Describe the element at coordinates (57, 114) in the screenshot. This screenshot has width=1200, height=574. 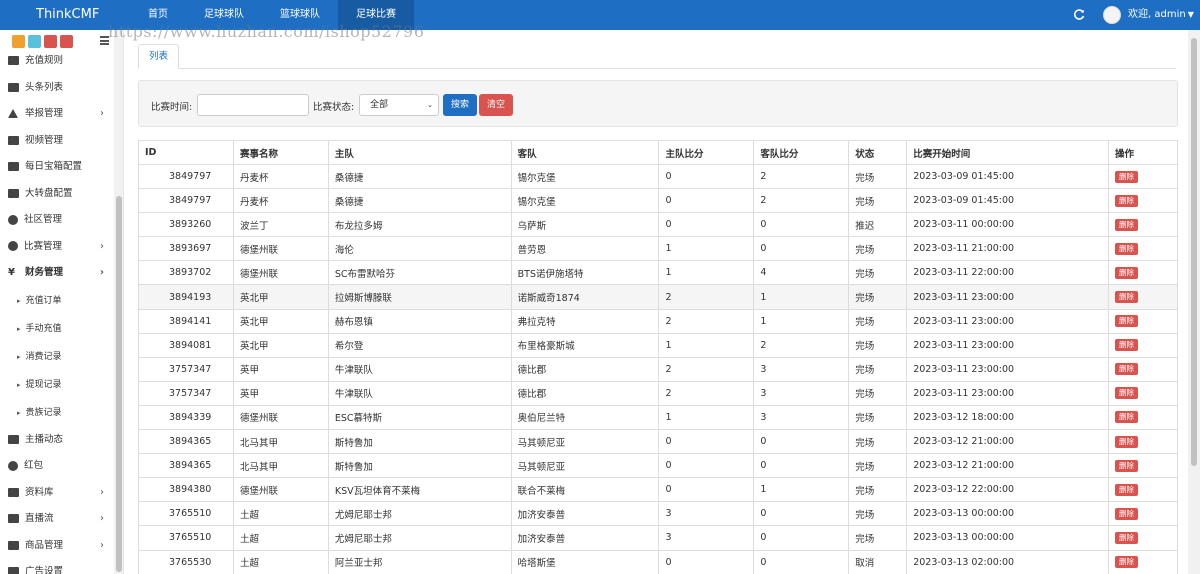
I see `sidebar-item: 举报管理 ›` at that location.